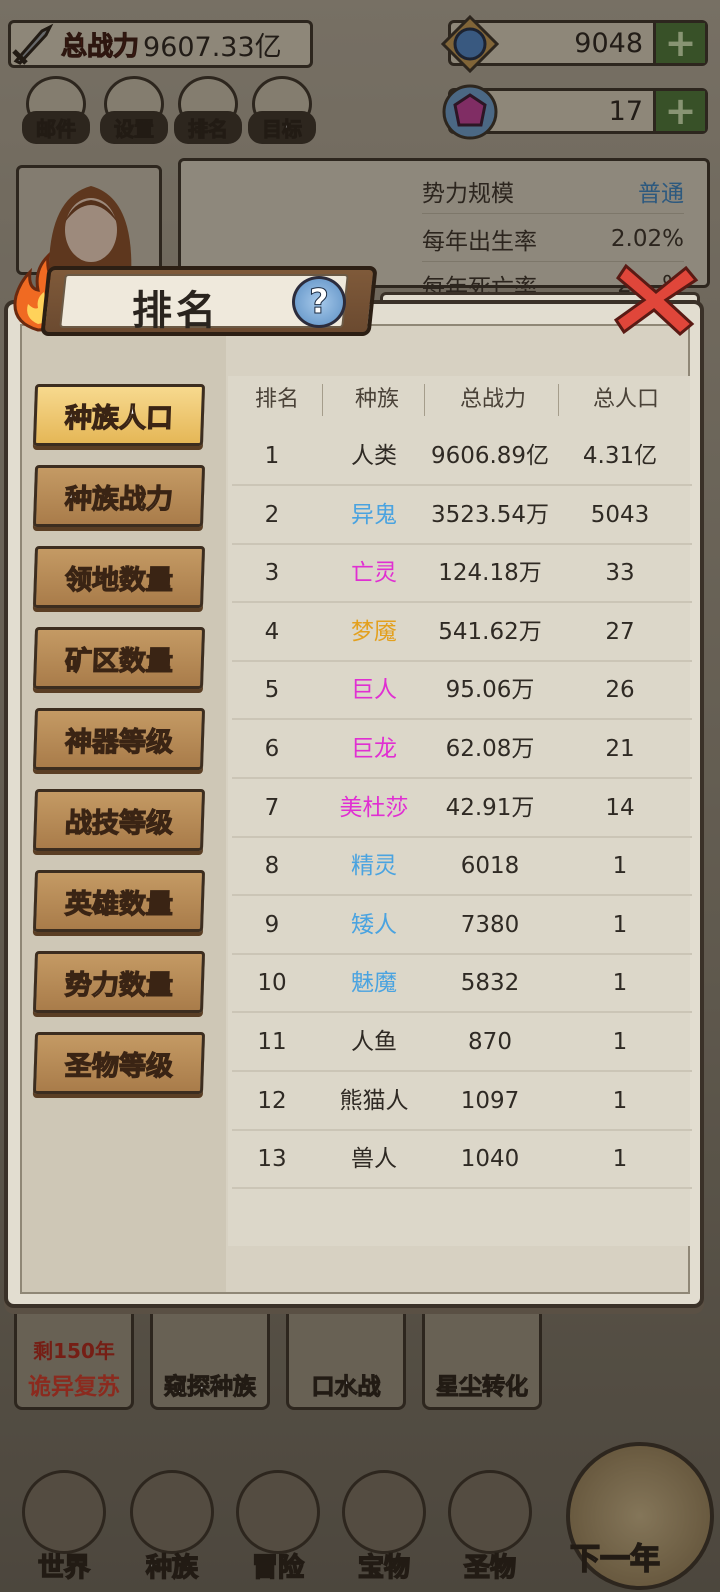 The width and height of the screenshot is (720, 1592). I want to click on category-button: 领地数量, so click(119, 577).